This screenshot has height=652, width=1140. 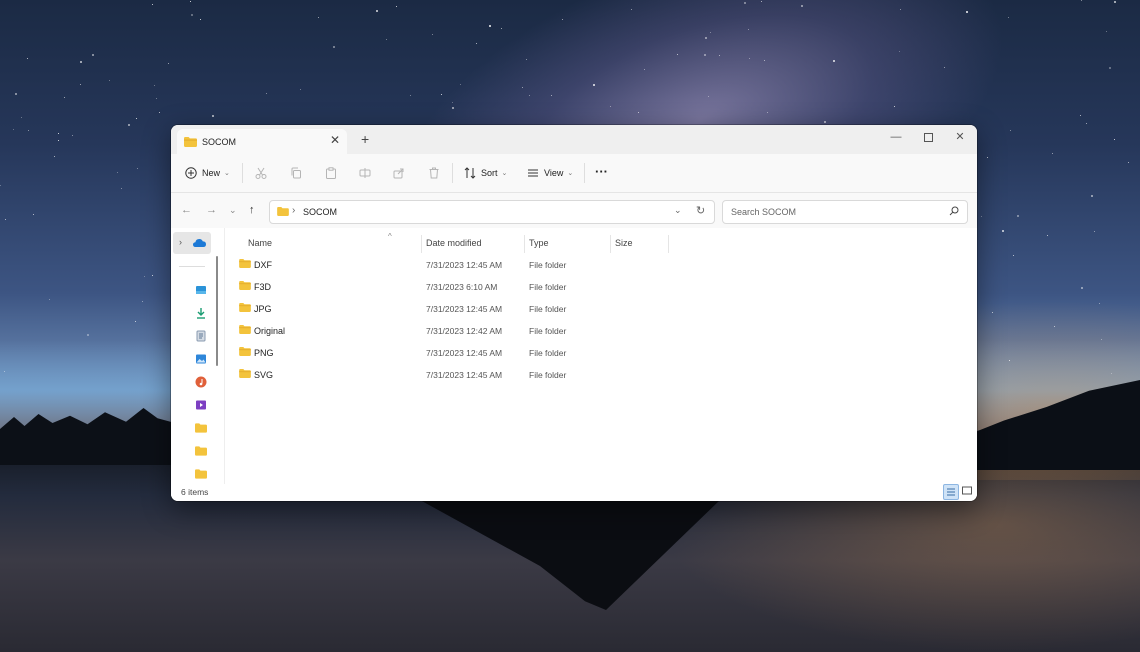 I want to click on videos-icon, so click(x=201, y=405).